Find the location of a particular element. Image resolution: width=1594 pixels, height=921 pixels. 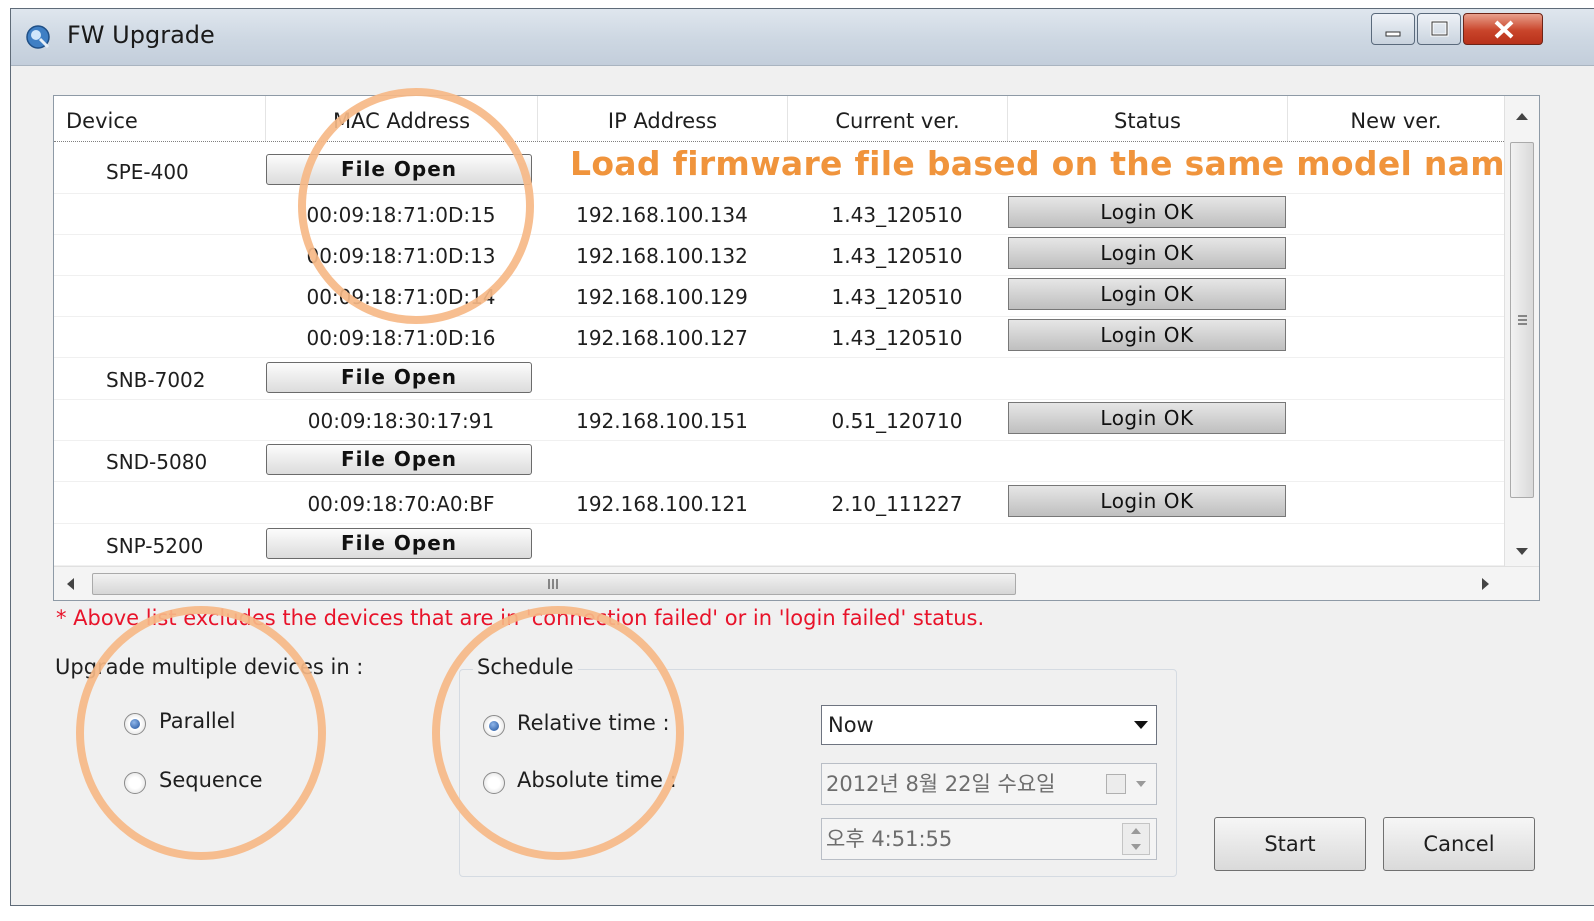

maximize-button is located at coordinates (1439, 29).